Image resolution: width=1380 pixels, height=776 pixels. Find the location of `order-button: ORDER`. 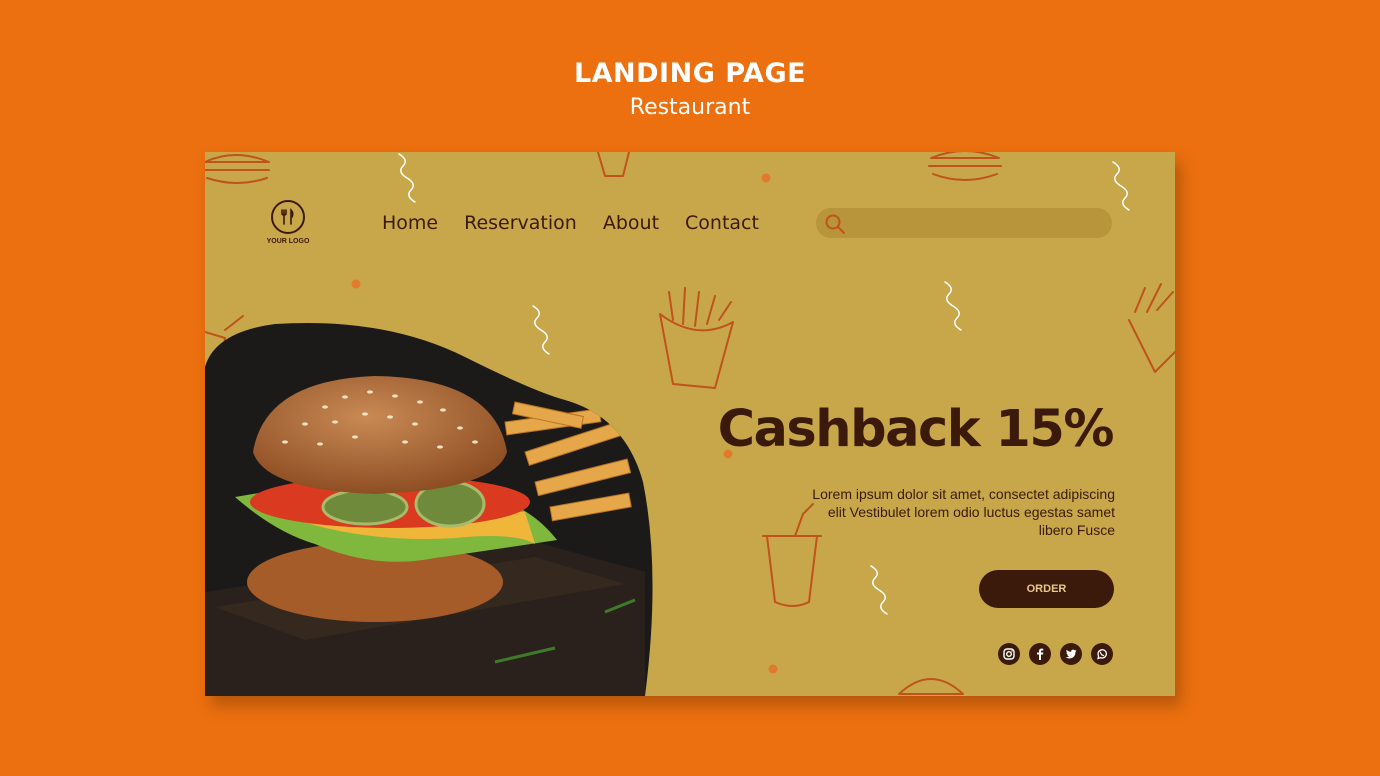

order-button: ORDER is located at coordinates (1046, 589).